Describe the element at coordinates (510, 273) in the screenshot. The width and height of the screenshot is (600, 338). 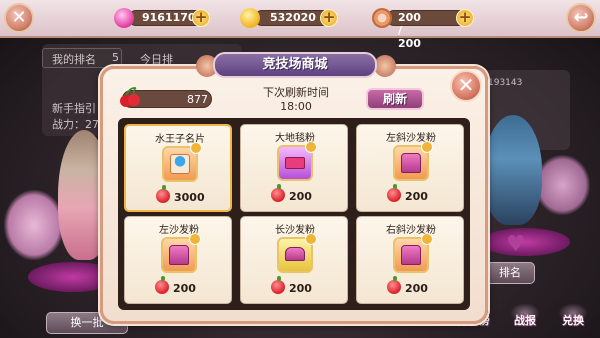
I see `leaderboard-small-button: 排名` at that location.